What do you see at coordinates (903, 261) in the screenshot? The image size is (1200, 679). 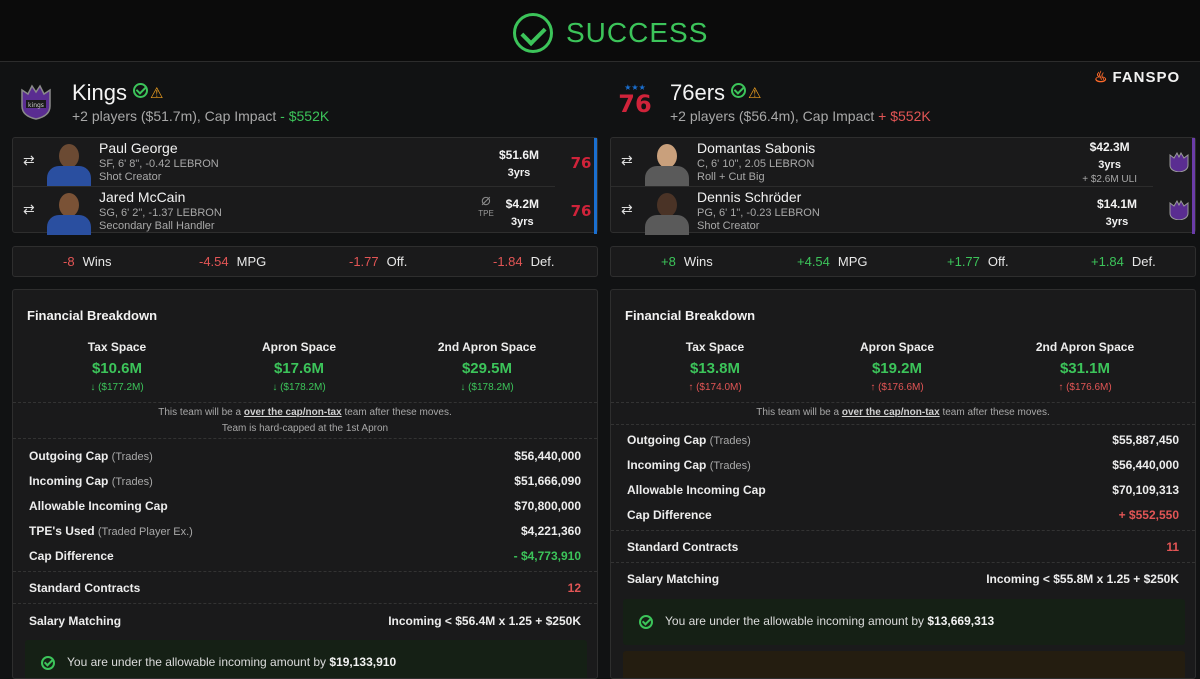 I see `impact-stats-76ers: +8 Wins +4.54 MPG +1.77 Off. +1.84 Def.` at bounding box center [903, 261].